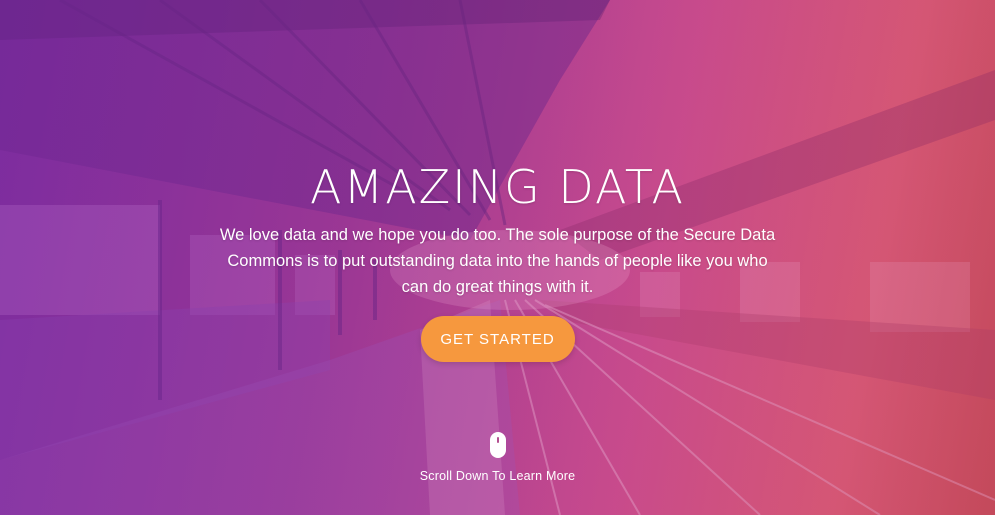  I want to click on mouse-icon, so click(497, 445).